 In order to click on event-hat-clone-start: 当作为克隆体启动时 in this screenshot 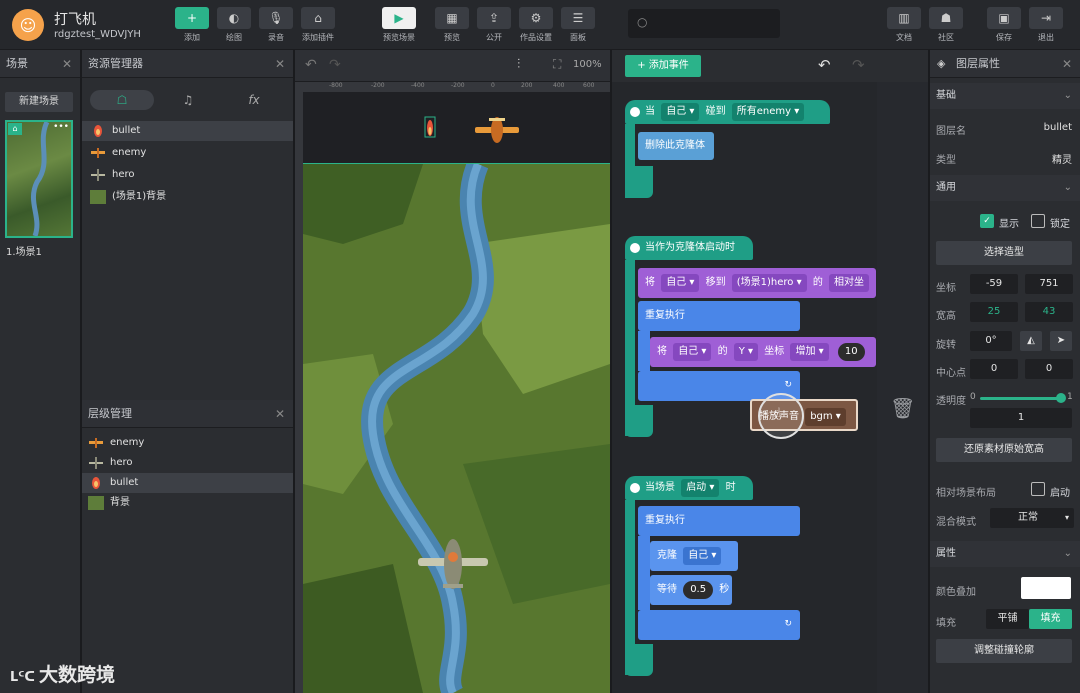, I will do `click(689, 248)`.